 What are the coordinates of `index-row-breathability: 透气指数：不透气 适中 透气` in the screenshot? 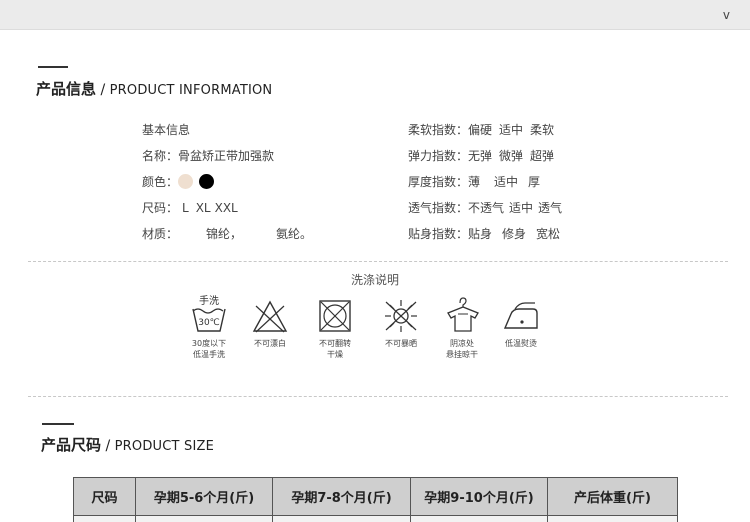 It's located at (485, 208).